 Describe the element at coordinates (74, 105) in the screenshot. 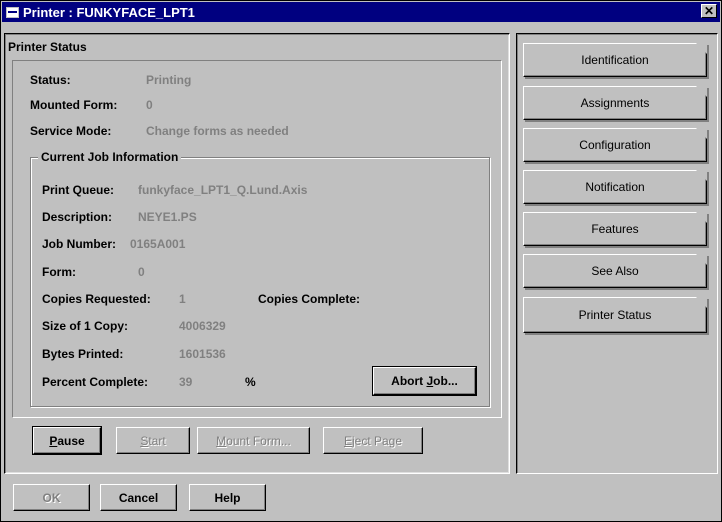

I see `mounted-form-label: Mounted Form:` at that location.